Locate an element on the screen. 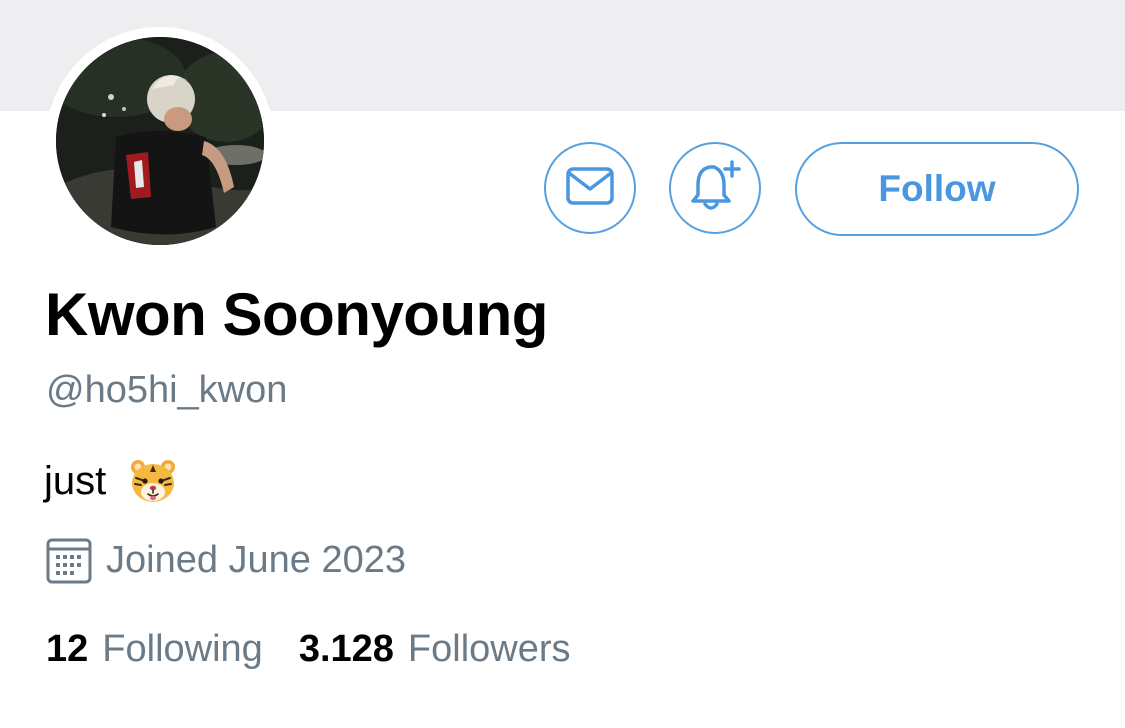 The width and height of the screenshot is (1125, 728). profile-stats: 12 Following 3.128 Followers is located at coordinates (308, 649).